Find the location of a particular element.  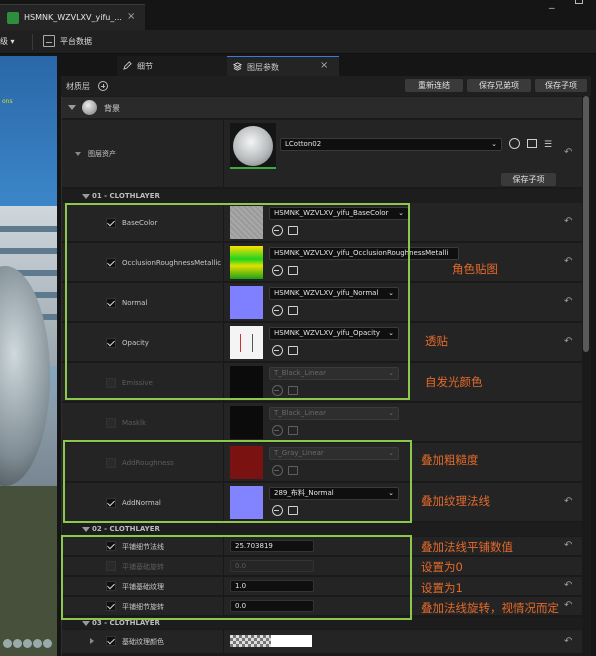

annotation: 叠加法线平铺数值 is located at coordinates (467, 547).